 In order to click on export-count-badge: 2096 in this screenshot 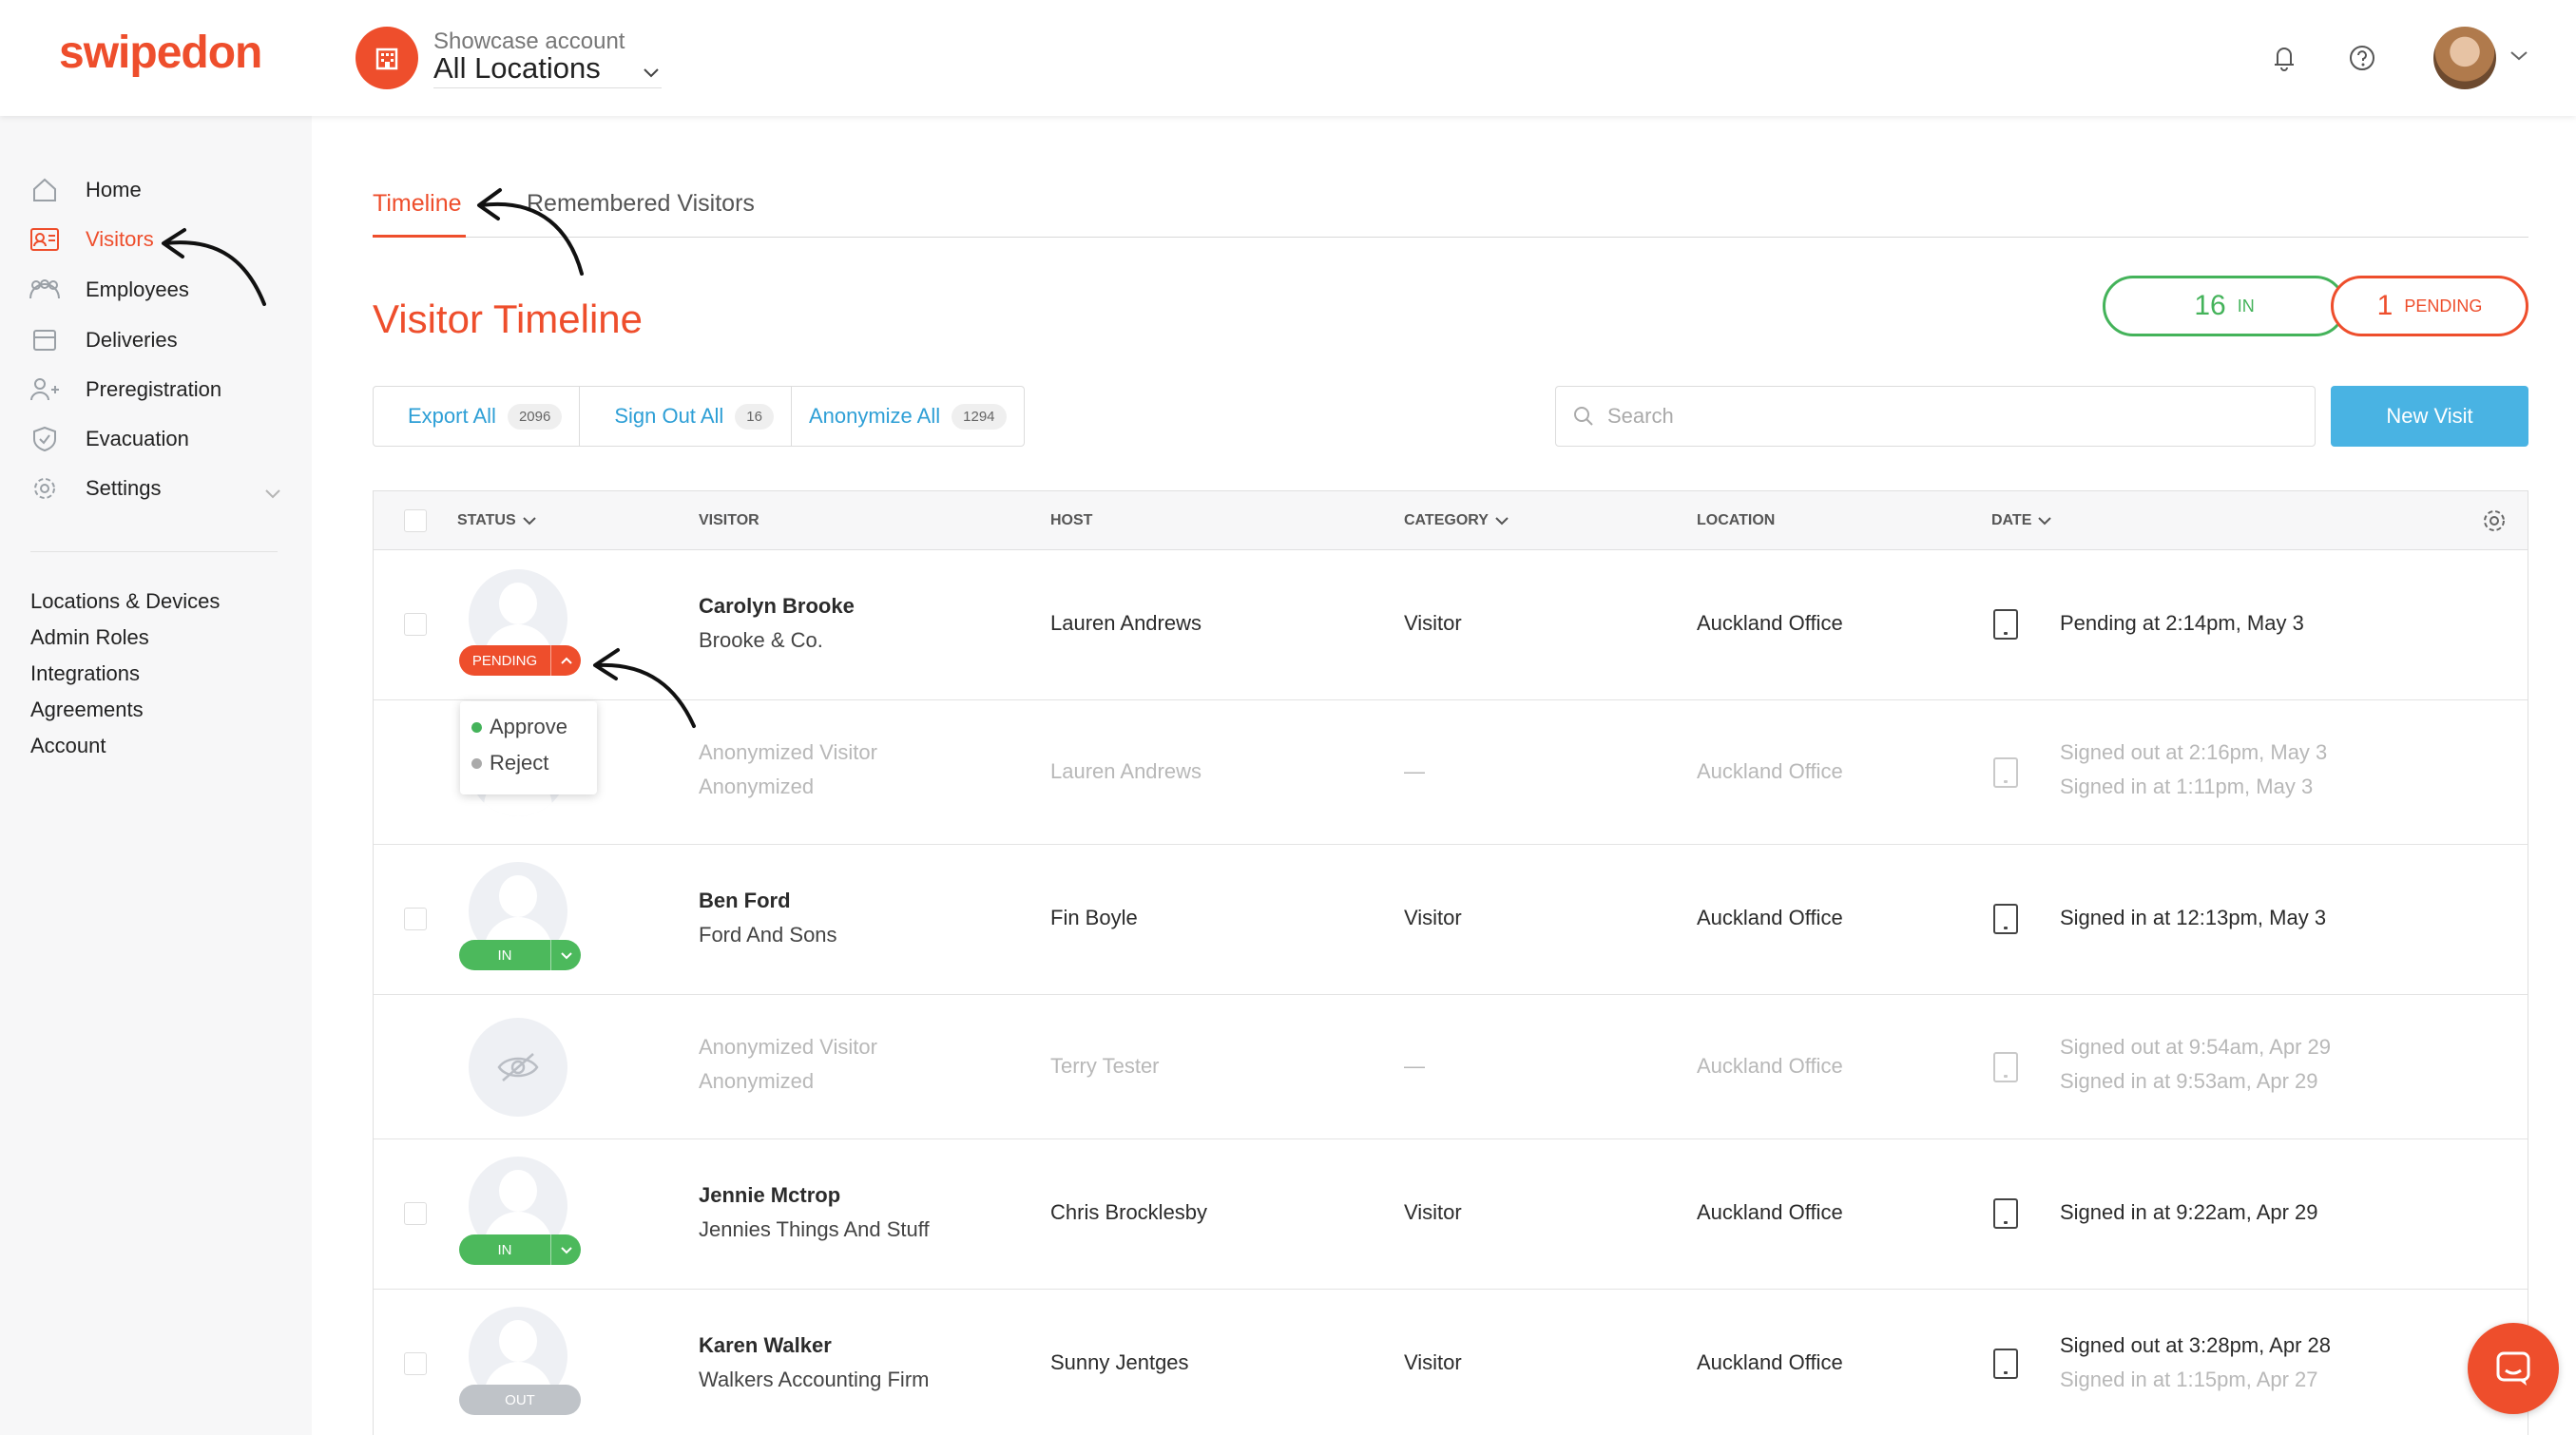, I will do `click(535, 416)`.